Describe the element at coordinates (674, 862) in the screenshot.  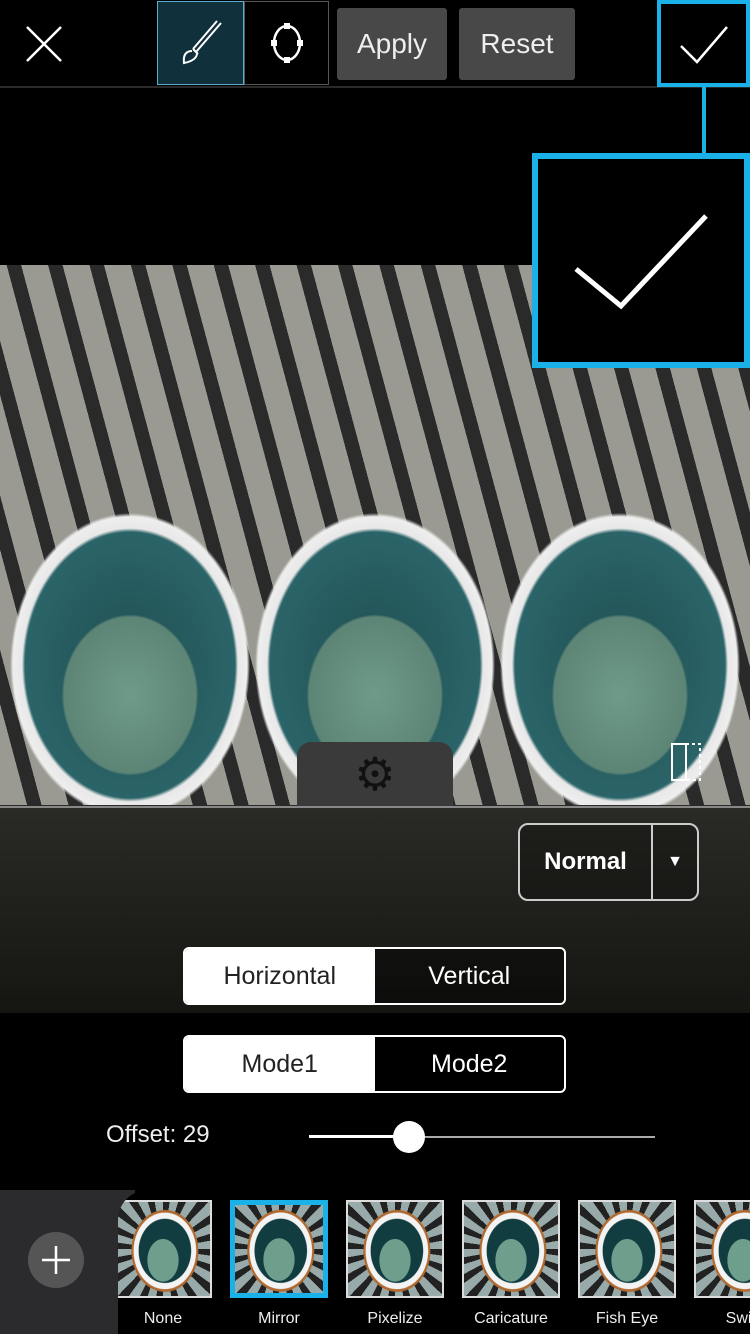
I see `chevron-down-icon: ▼` at that location.